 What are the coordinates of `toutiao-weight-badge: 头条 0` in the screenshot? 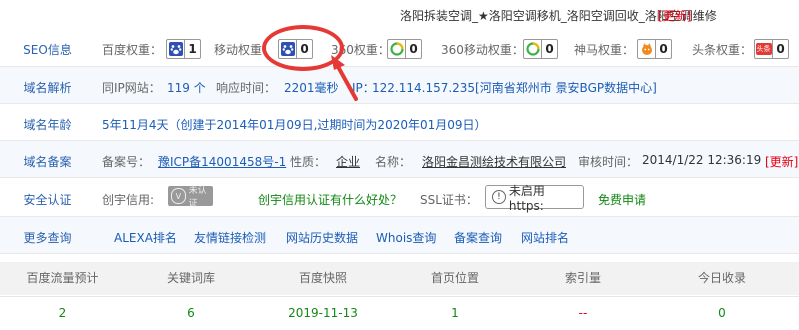 It's located at (771, 49).